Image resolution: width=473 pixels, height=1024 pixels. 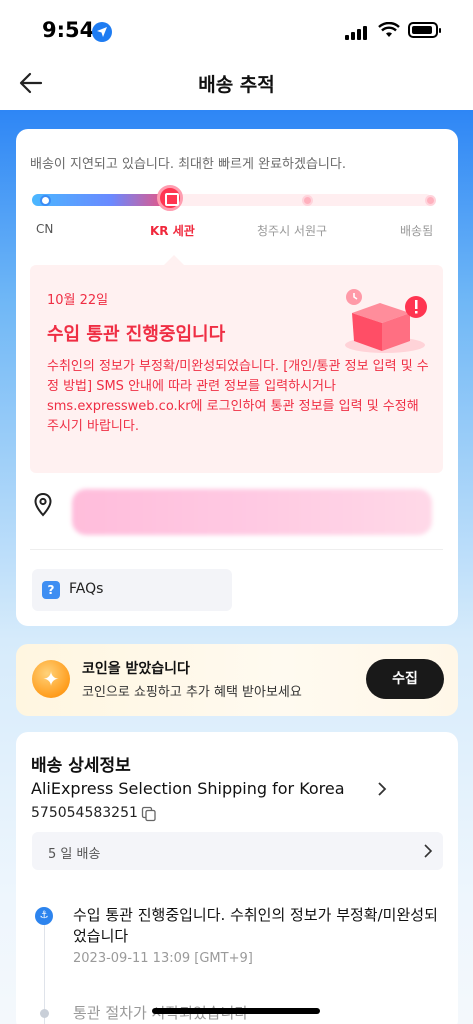 What do you see at coordinates (237, 851) in the screenshot?
I see `delivery-days-row: 5 일 배송` at bounding box center [237, 851].